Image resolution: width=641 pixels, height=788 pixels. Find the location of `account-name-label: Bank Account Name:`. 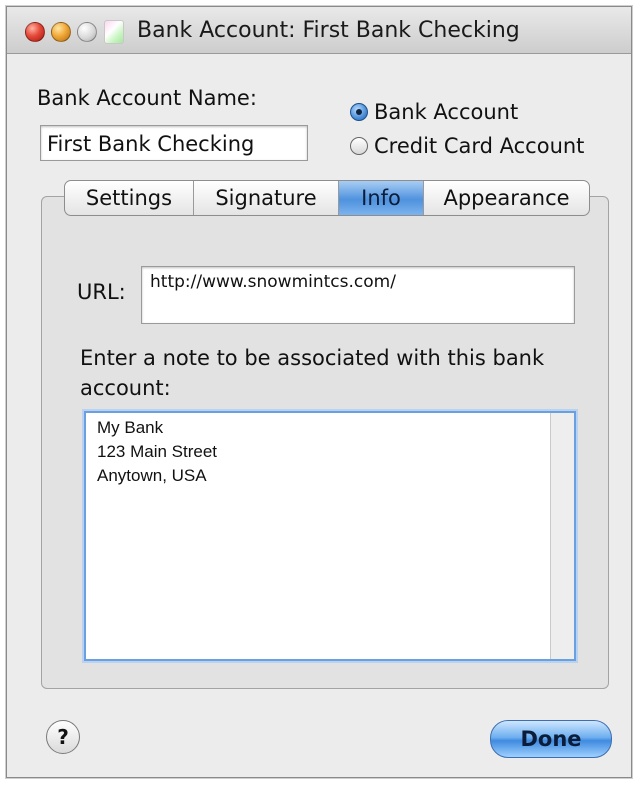

account-name-label: Bank Account Name: is located at coordinates (147, 98).